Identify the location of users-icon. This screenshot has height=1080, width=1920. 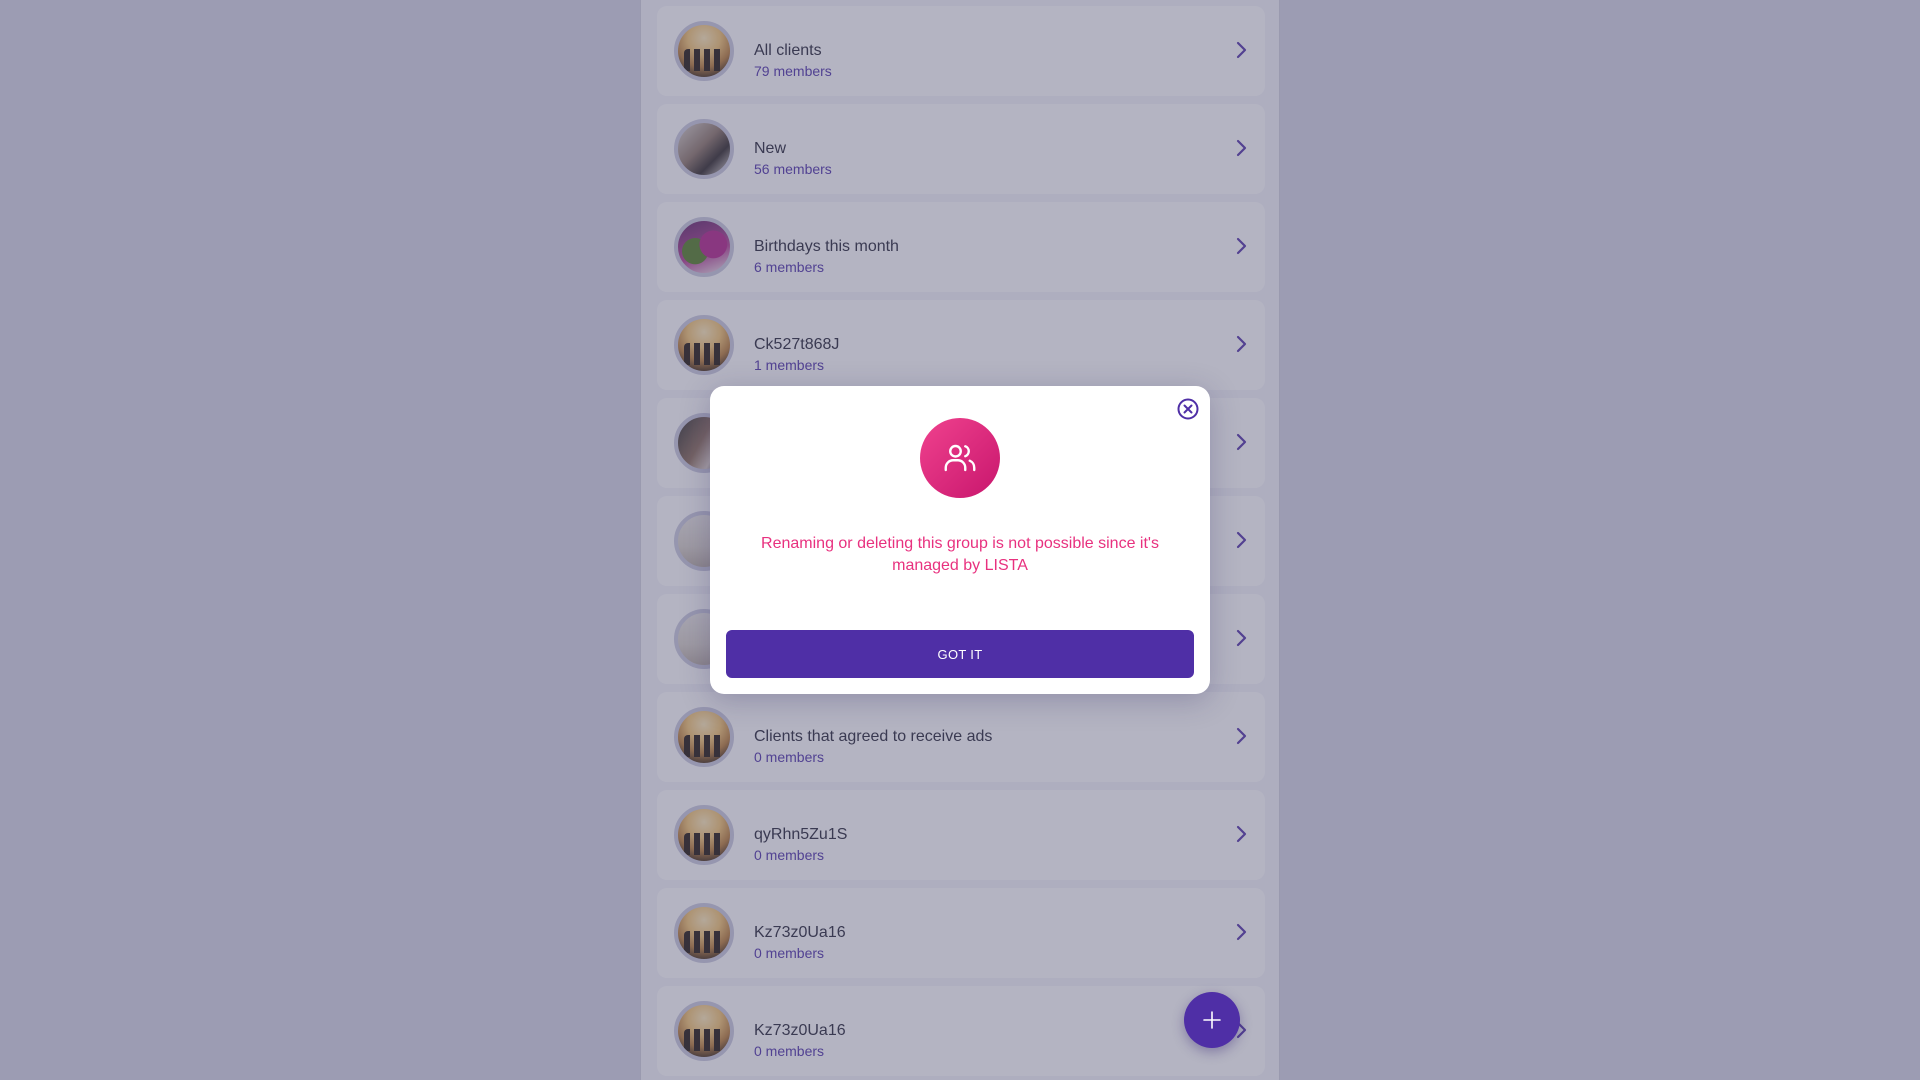
(960, 458).